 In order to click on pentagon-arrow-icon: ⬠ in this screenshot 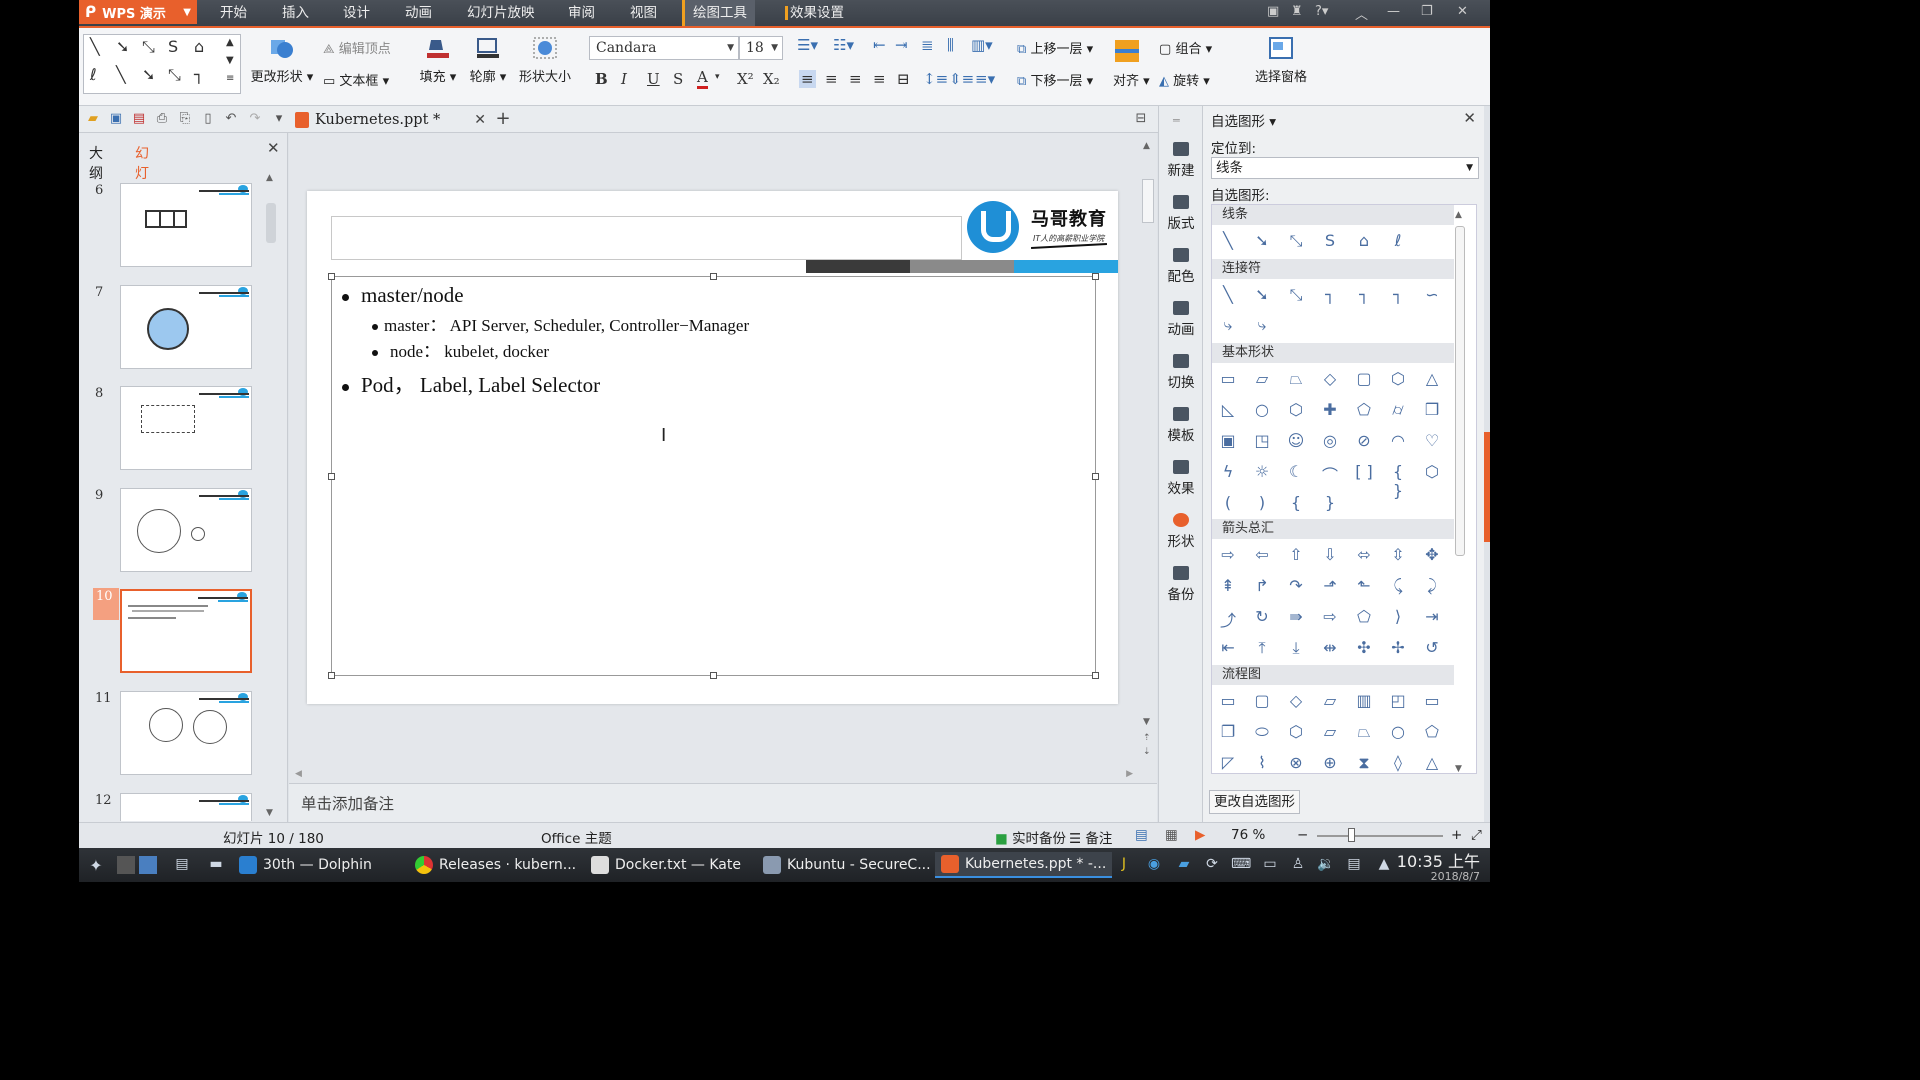, I will do `click(1364, 616)`.